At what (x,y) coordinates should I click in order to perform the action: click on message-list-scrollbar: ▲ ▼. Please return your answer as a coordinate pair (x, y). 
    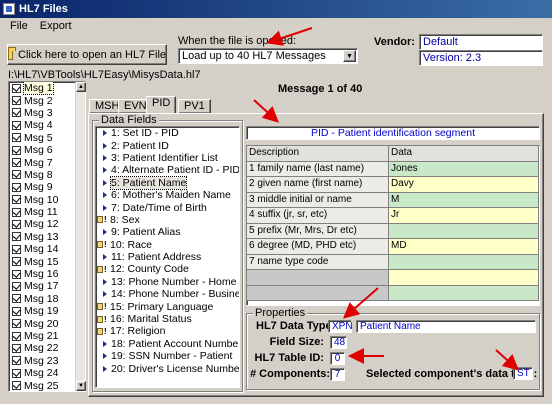
    Looking at the image, I should click on (80, 236).